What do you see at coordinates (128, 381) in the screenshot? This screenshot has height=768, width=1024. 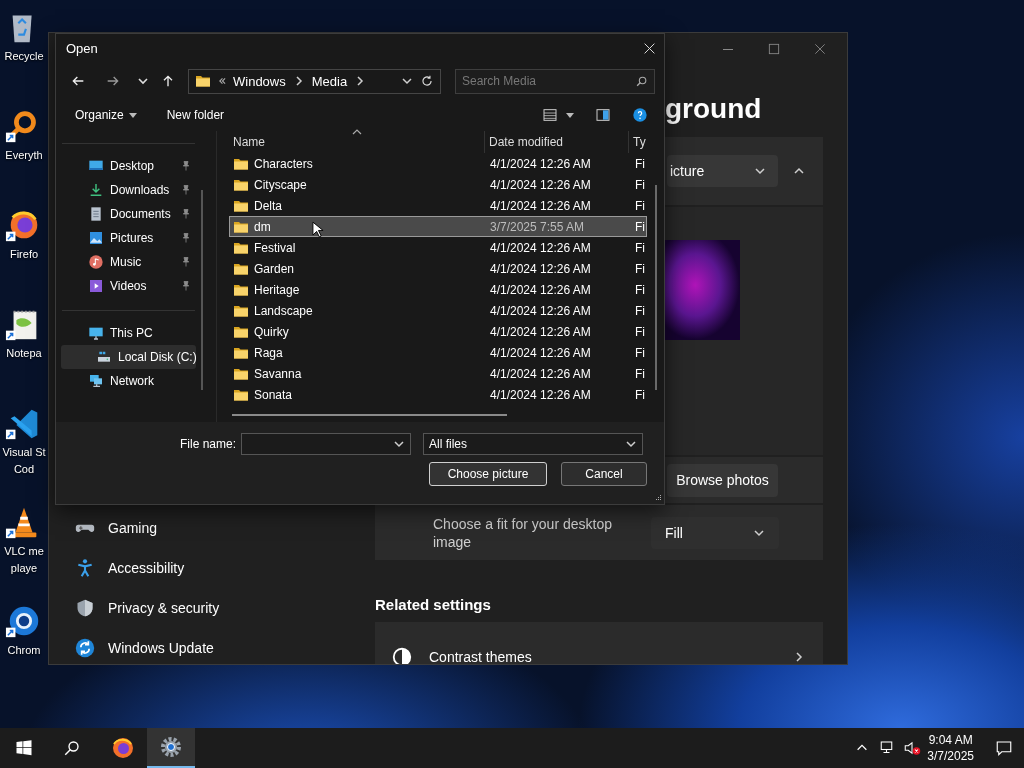 I see `nav-pane-item: Network` at bounding box center [128, 381].